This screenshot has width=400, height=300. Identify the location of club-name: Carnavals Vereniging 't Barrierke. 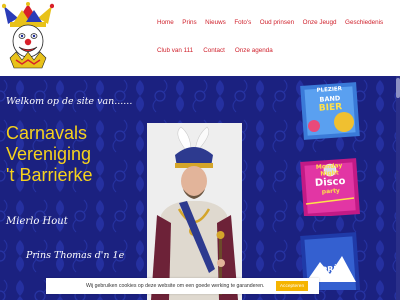
(76, 154).